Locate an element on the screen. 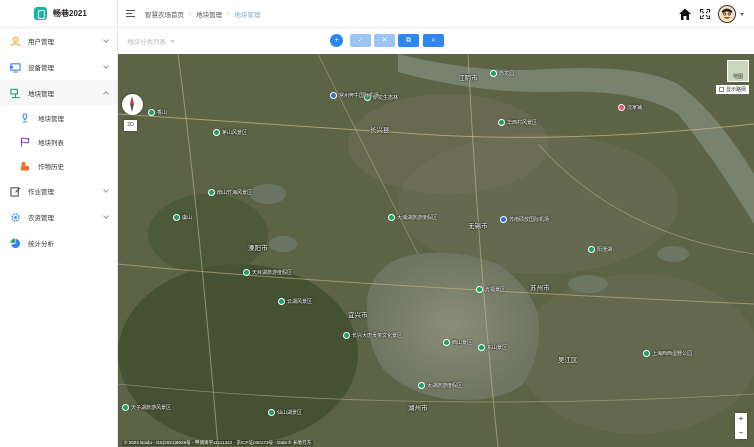 The height and width of the screenshot is (447, 754). sidebar-group-statistics: 统计分析 is located at coordinates (58, 243).